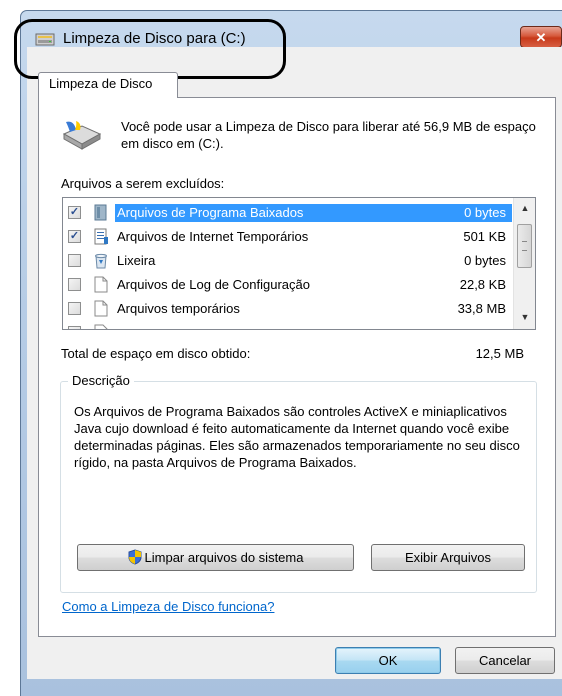 The height and width of the screenshot is (696, 562). Describe the element at coordinates (224, 557) in the screenshot. I see `clean-system-files-label: Limpar arquivos do sistema` at that location.